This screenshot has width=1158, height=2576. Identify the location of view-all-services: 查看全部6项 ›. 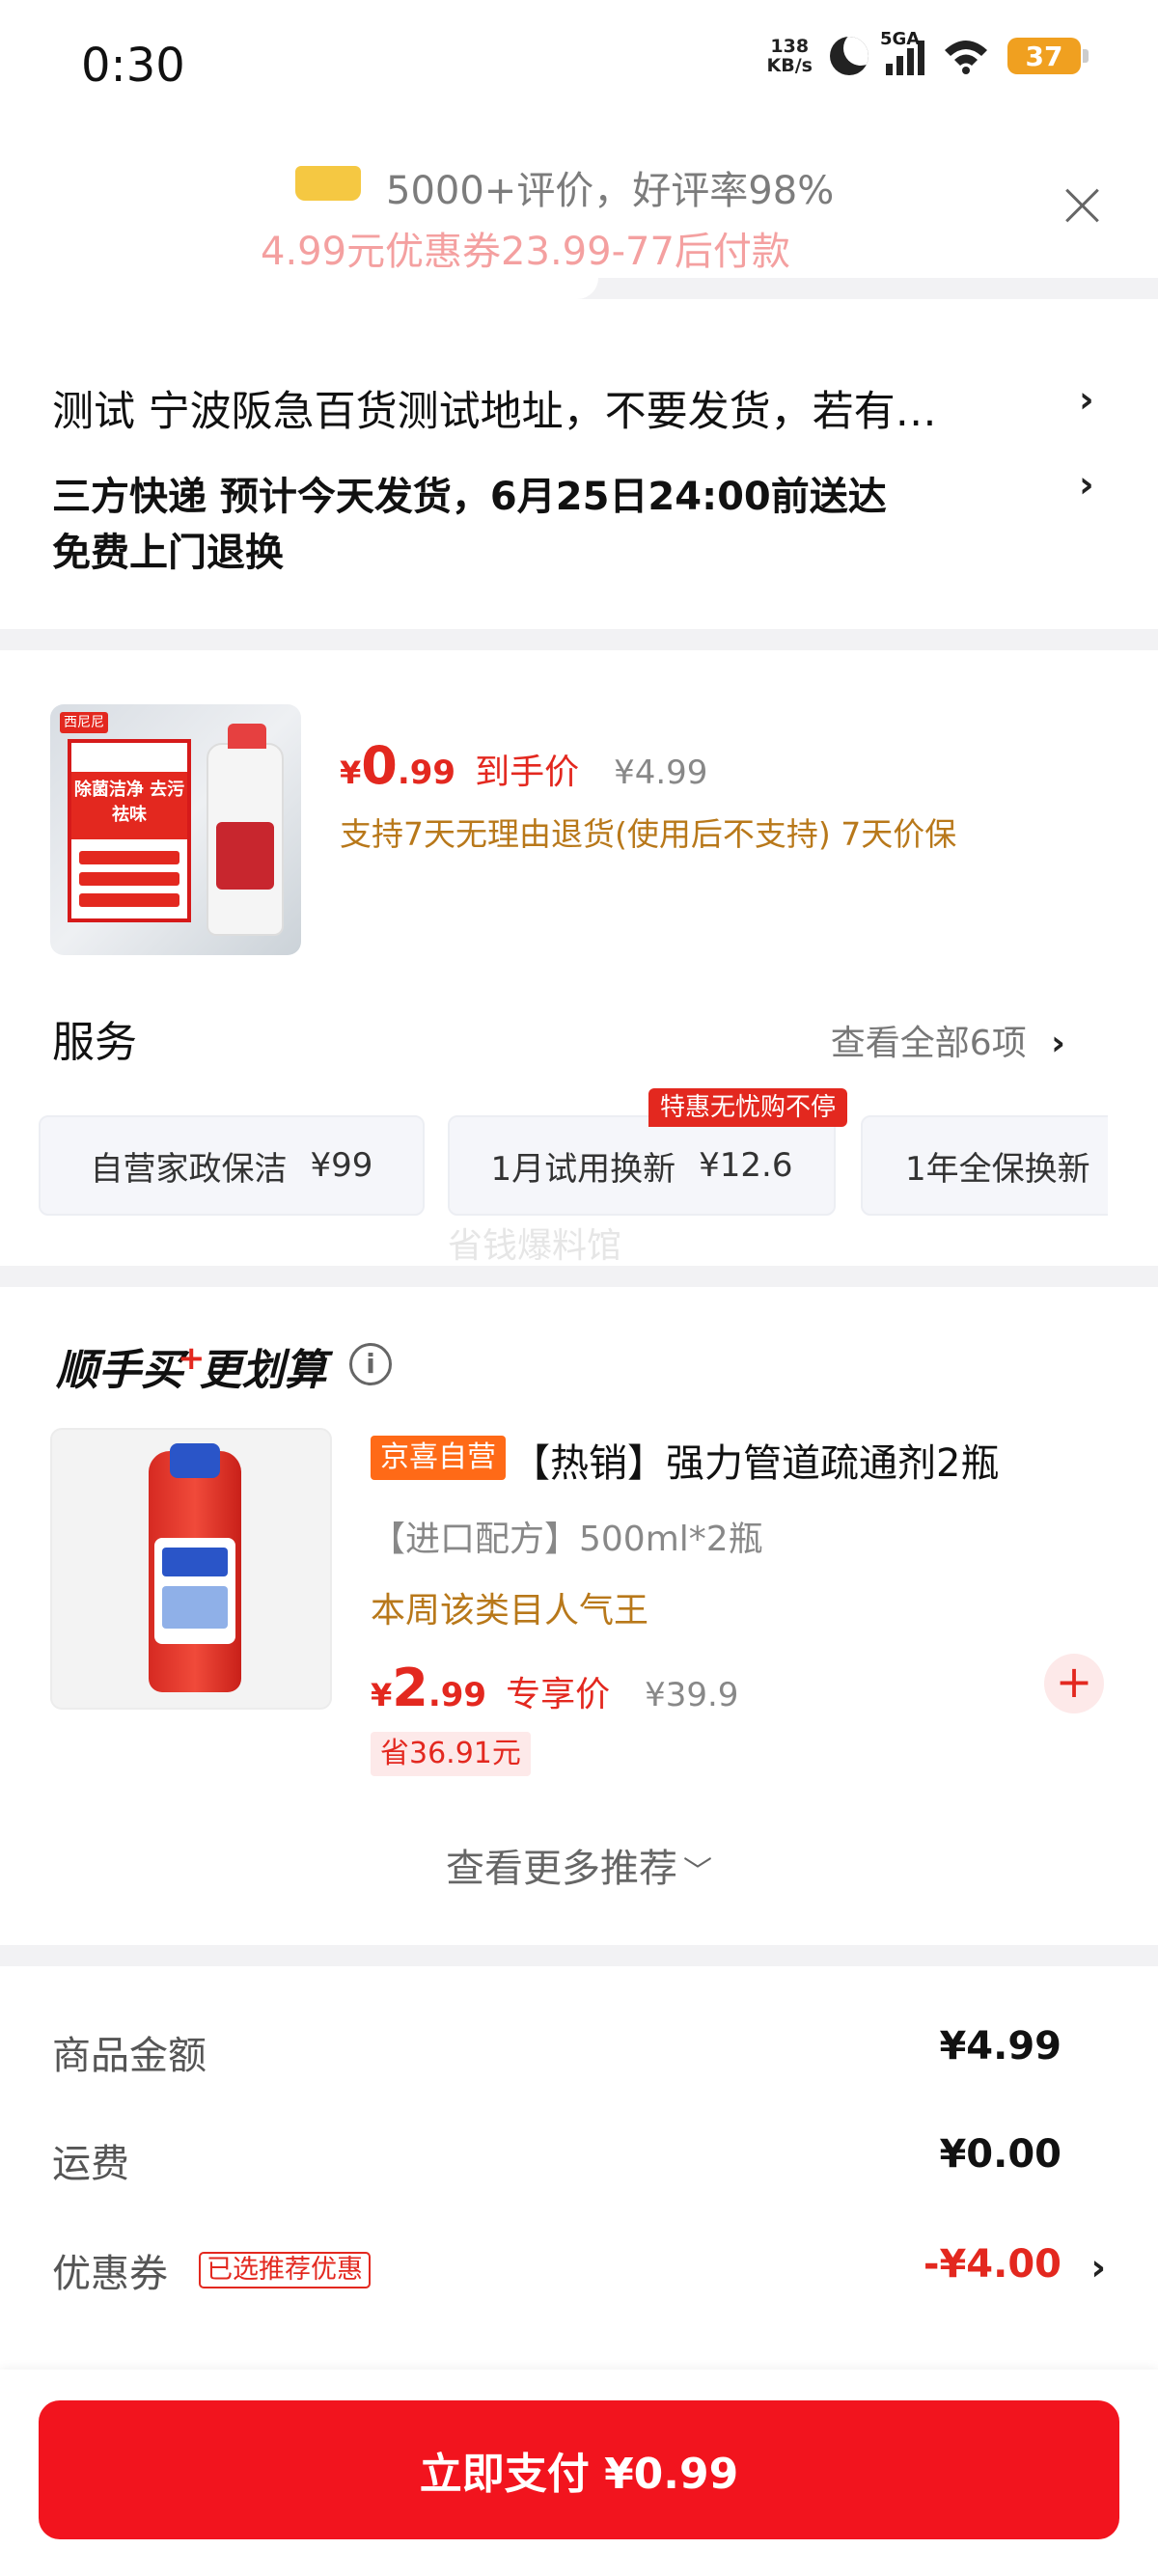
(948, 1040).